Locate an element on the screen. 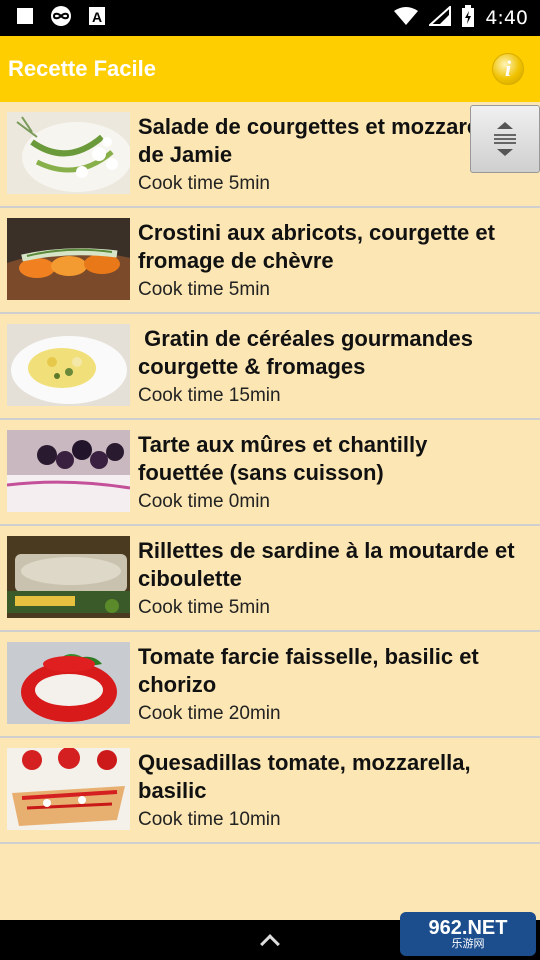 Image resolution: width=540 pixels, height=960 pixels. info-icon: i is located at coordinates (508, 68).